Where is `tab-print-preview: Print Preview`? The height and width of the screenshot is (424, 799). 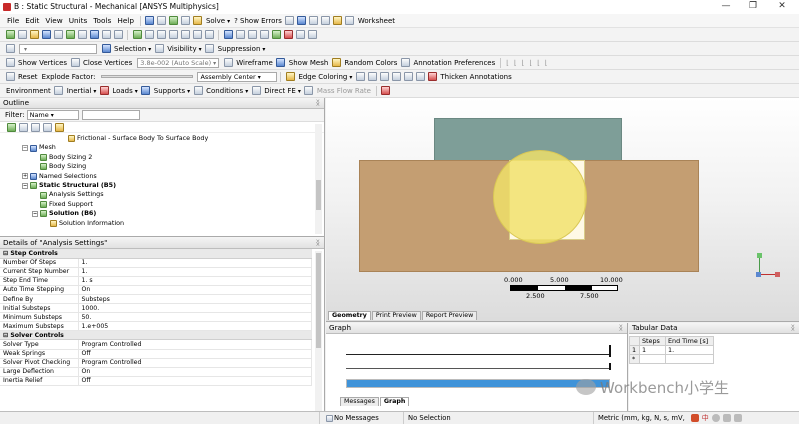
tab-print-preview: Print Preview is located at coordinates (396, 315).